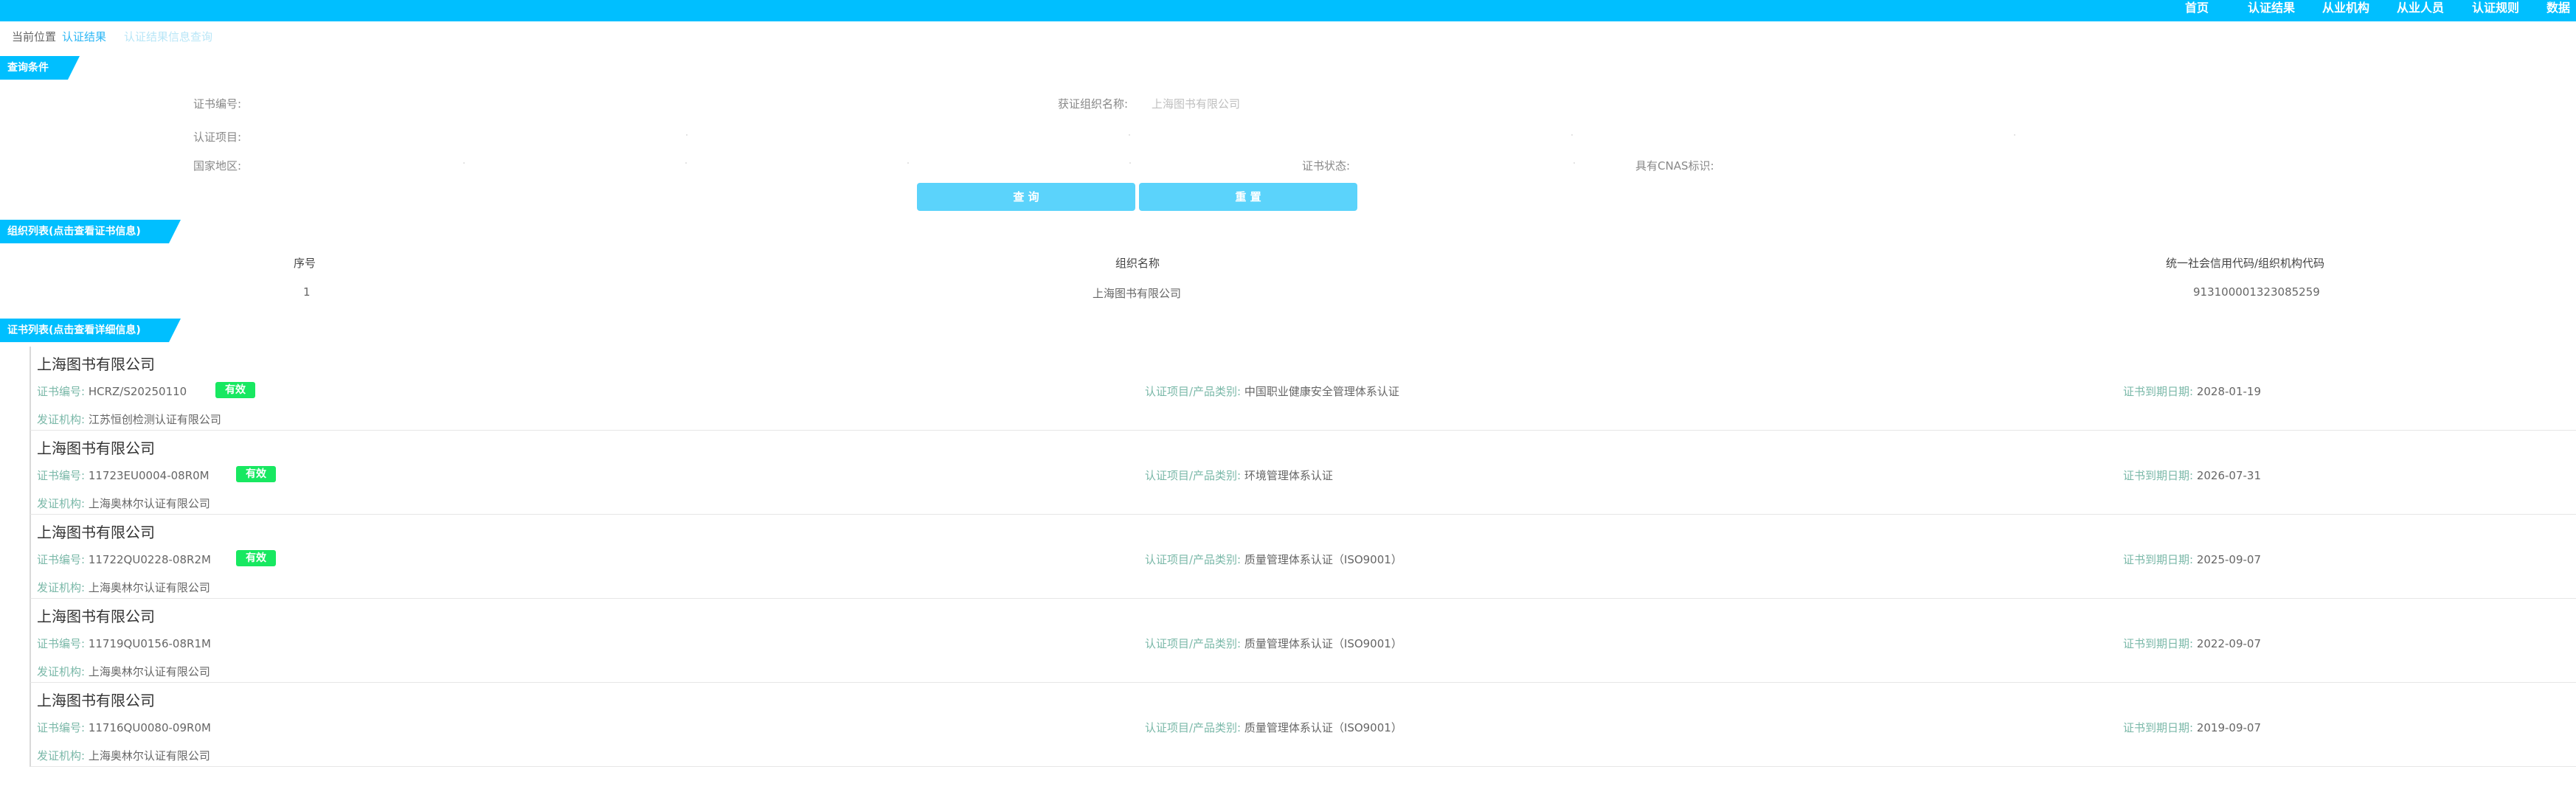  Describe the element at coordinates (1322, 391) in the screenshot. I see `project-value: 中国职业健康安全管理体系认证` at that location.